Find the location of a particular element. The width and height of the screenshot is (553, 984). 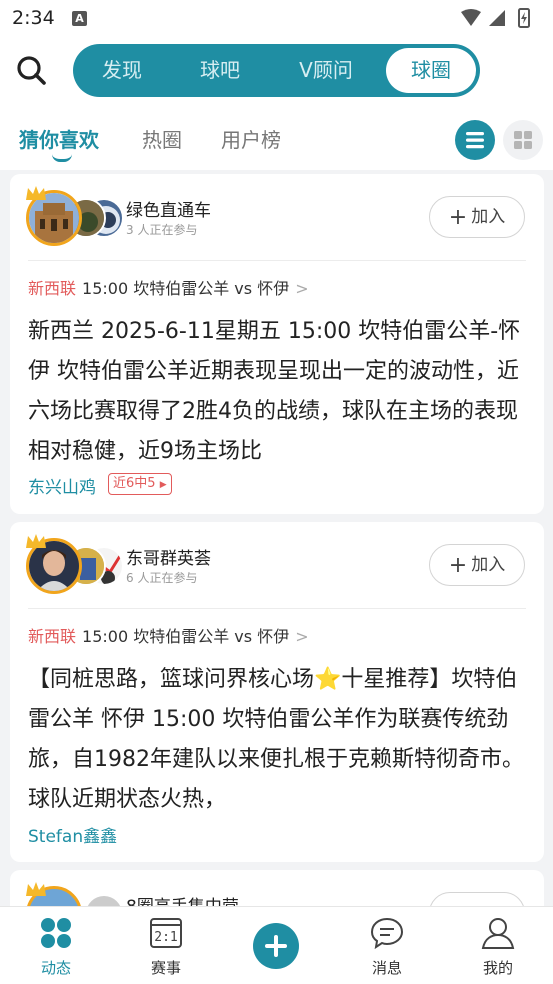

top-bar: 发现 球吧 V顾问 球圈 is located at coordinates (276, 71).